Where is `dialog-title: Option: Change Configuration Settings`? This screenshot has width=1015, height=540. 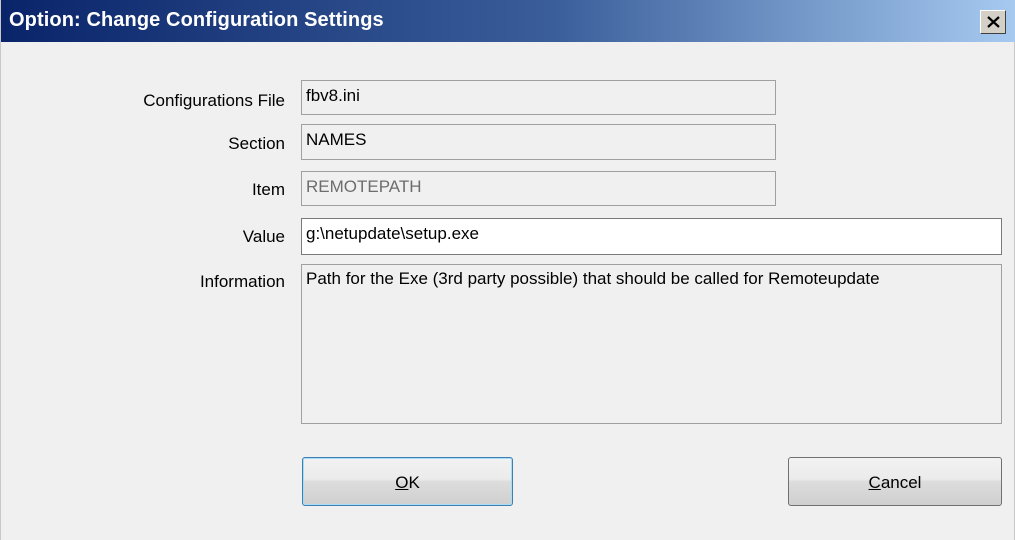 dialog-title: Option: Change Configuration Settings is located at coordinates (196, 20).